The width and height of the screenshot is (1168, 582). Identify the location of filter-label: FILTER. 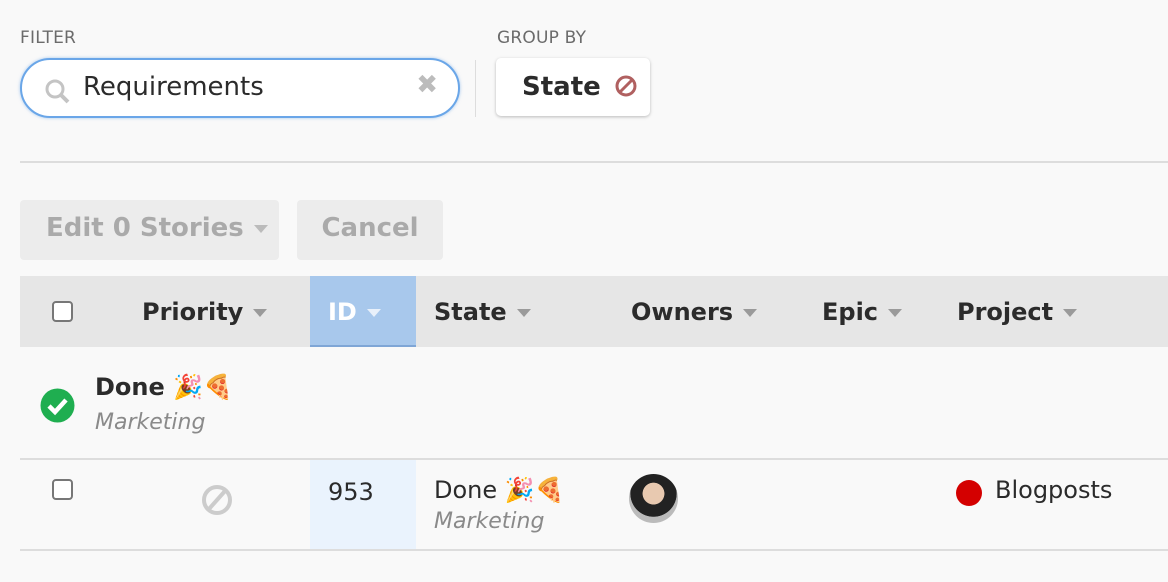
(48, 38).